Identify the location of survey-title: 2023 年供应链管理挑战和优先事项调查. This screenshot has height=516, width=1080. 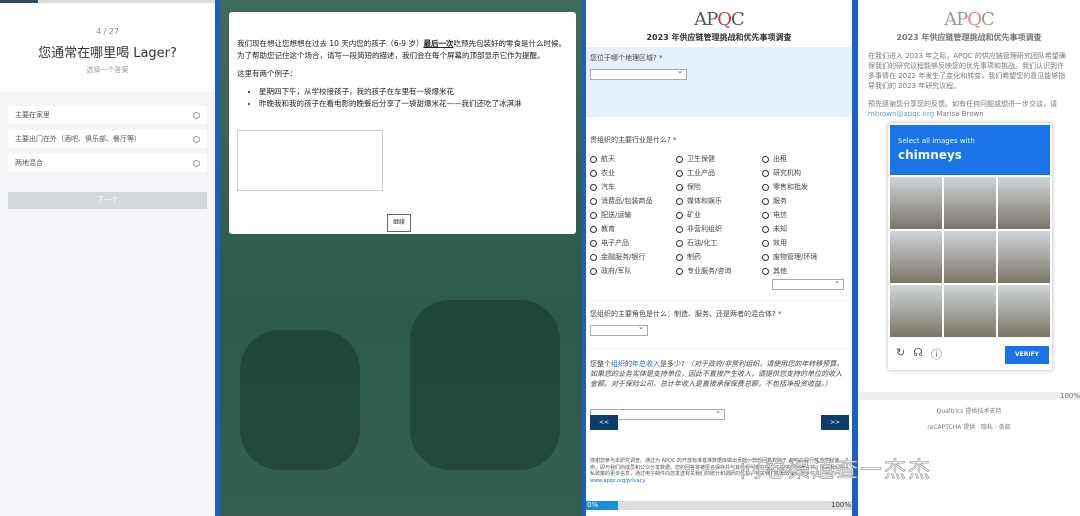
(719, 37).